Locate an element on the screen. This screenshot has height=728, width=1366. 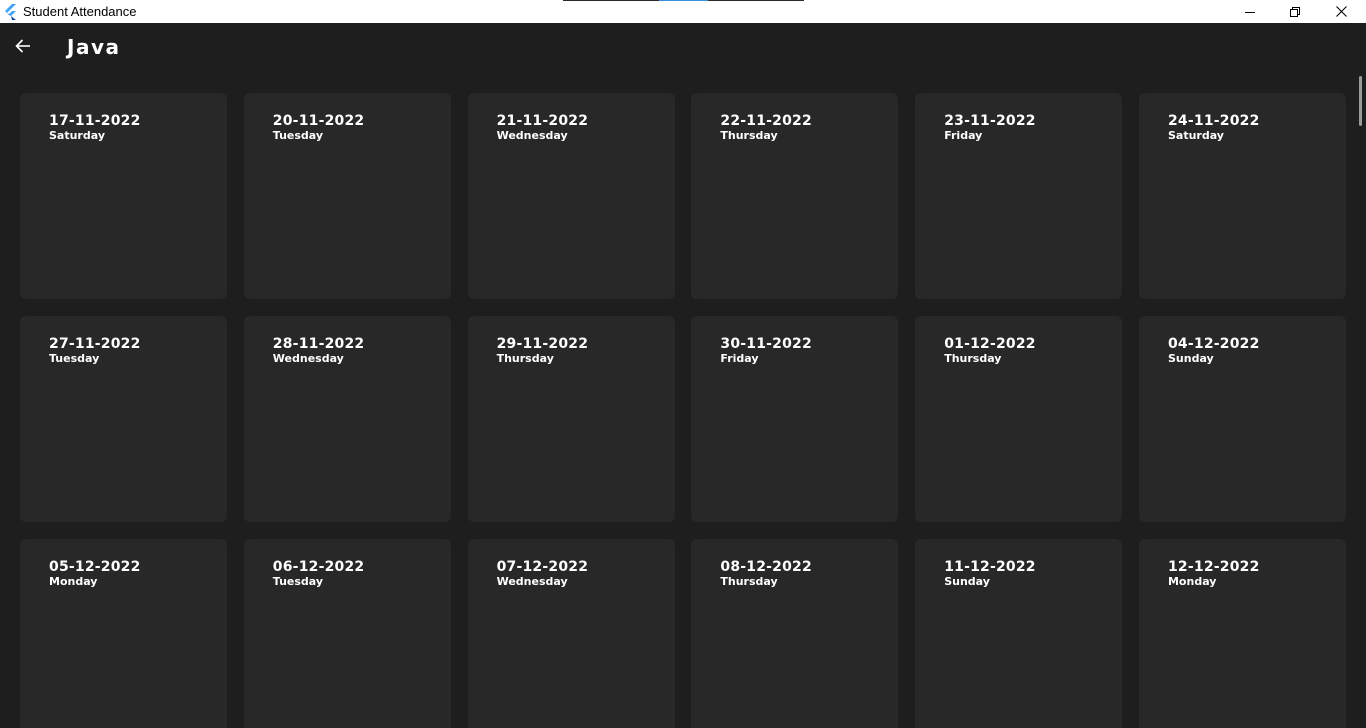
session-date: 24-11-2022 is located at coordinates (1213, 121).